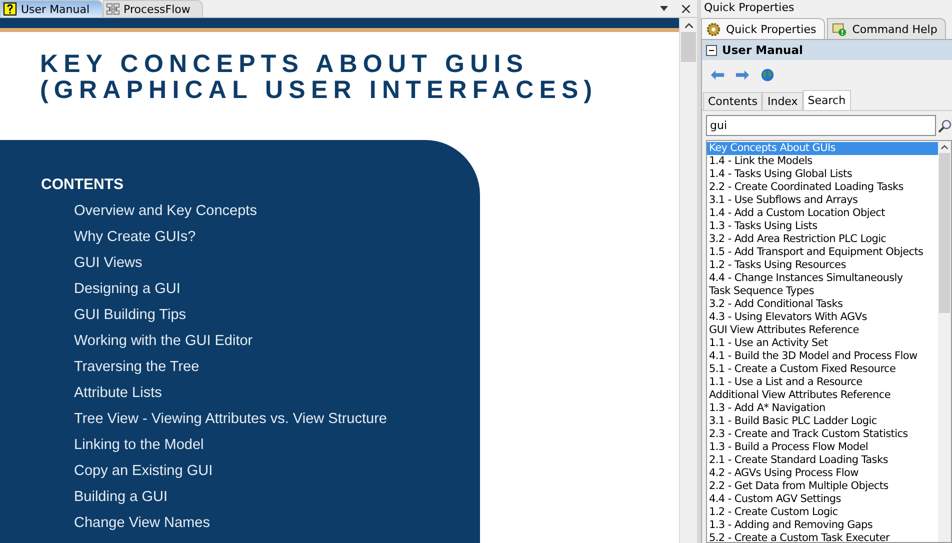 This screenshot has width=952, height=543. I want to click on result-item: 1.3 - Tasks Using Lists, so click(822, 226).